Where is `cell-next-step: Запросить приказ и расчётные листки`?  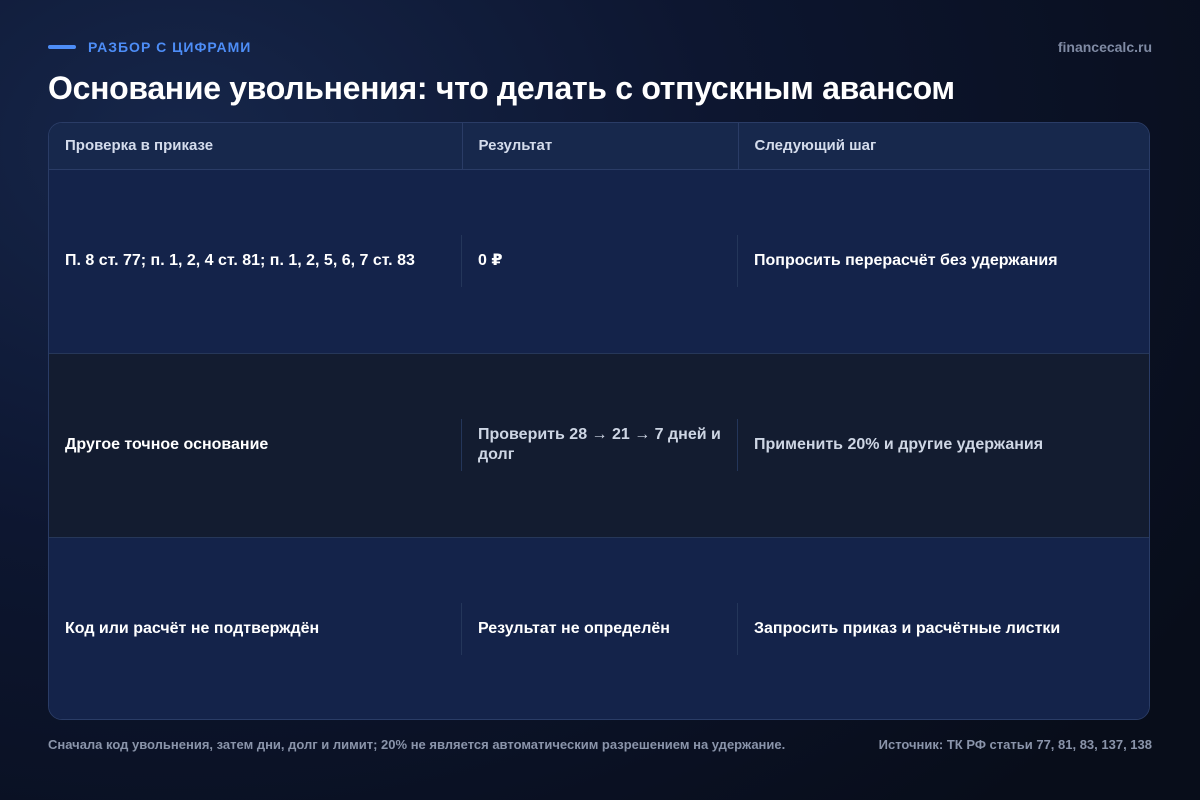 cell-next-step: Запросить приказ и расчётные листки is located at coordinates (943, 628).